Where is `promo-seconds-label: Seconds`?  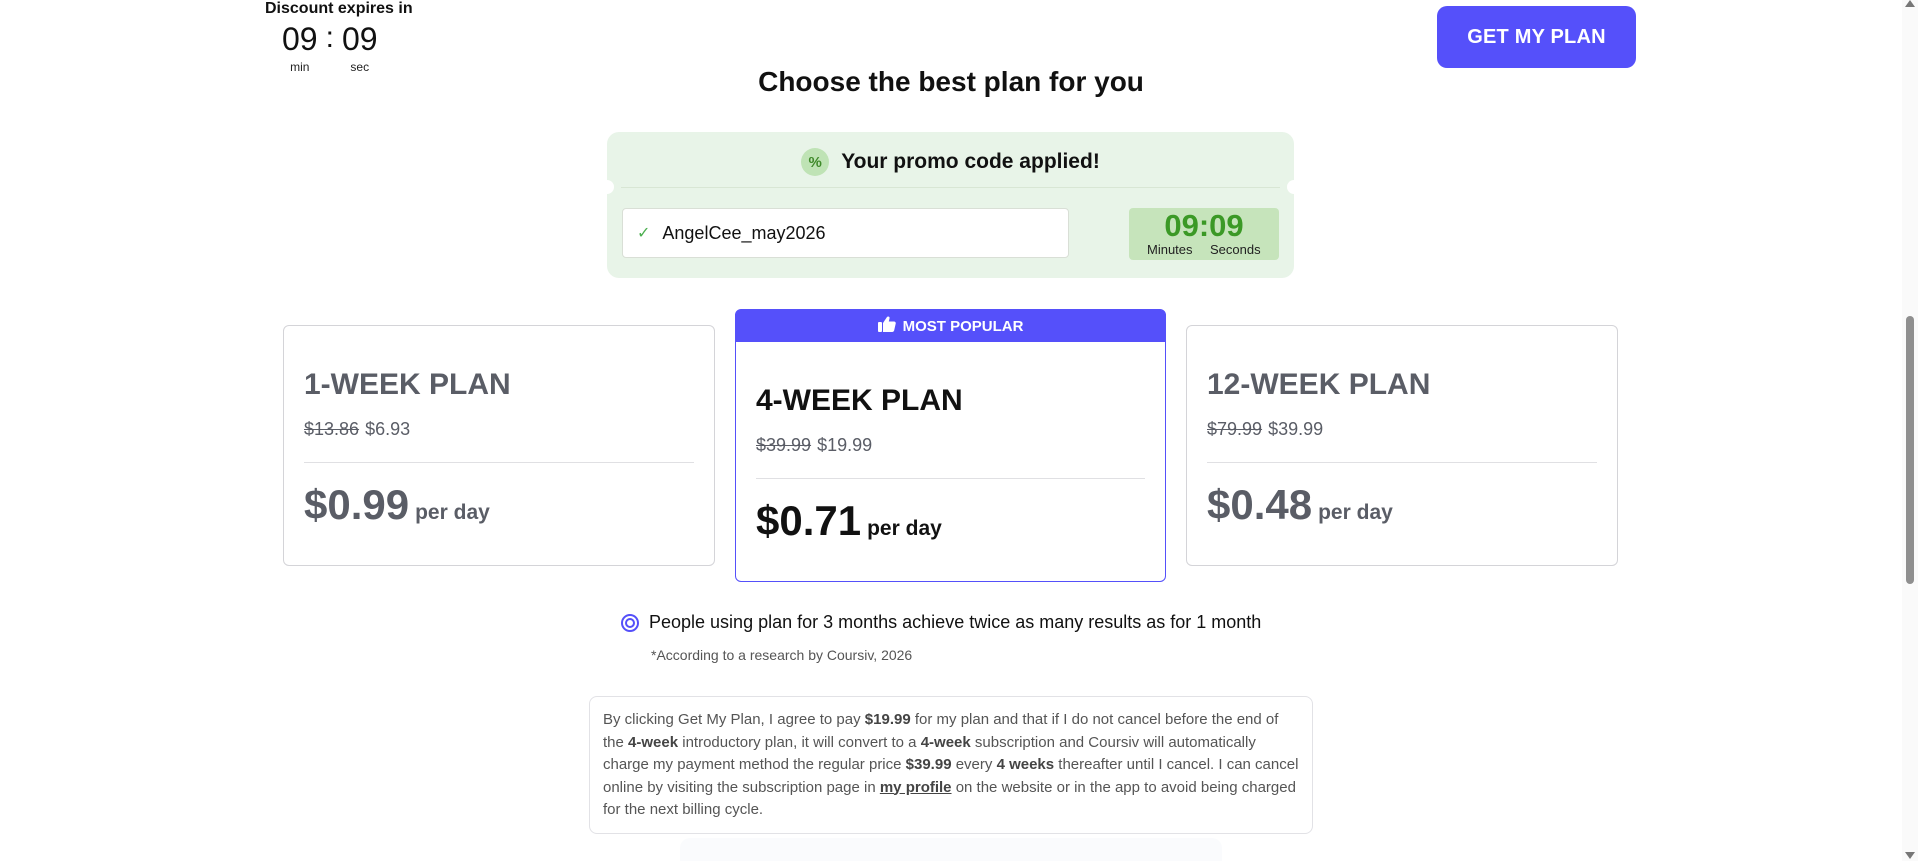 promo-seconds-label: Seconds is located at coordinates (1235, 249).